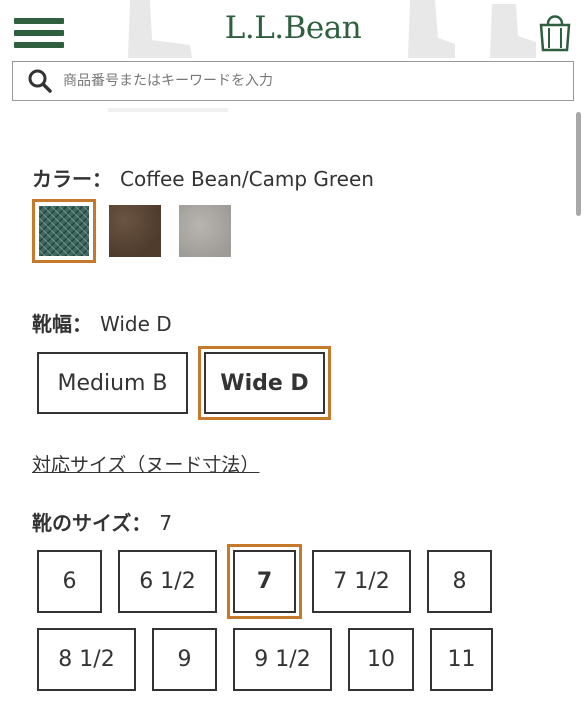 This screenshot has height=720, width=586. I want to click on scrollbar, so click(578, 164).